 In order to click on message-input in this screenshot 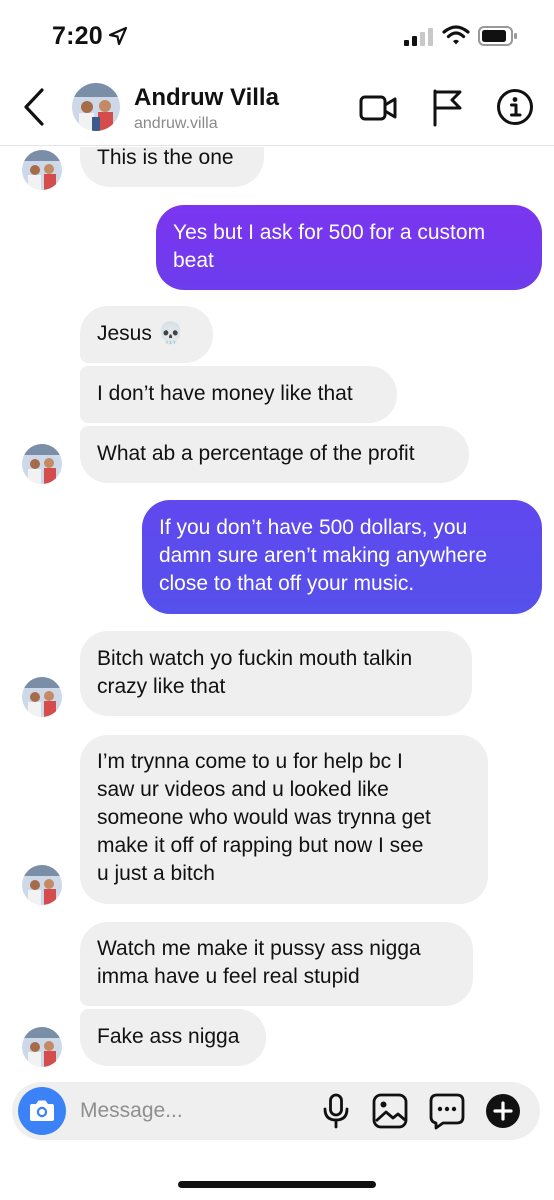, I will do `click(195, 1111)`.